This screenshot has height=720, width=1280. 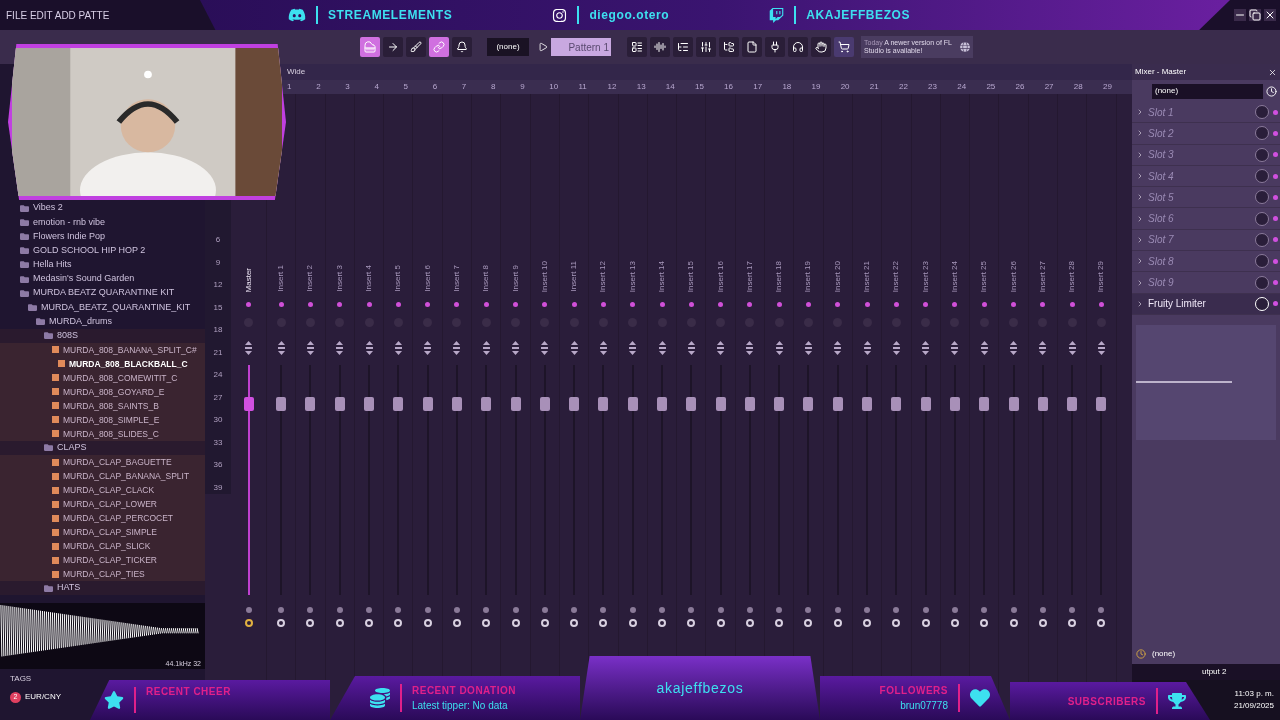 What do you see at coordinates (867, 276) in the screenshot?
I see `track-name: Insert 21` at bounding box center [867, 276].